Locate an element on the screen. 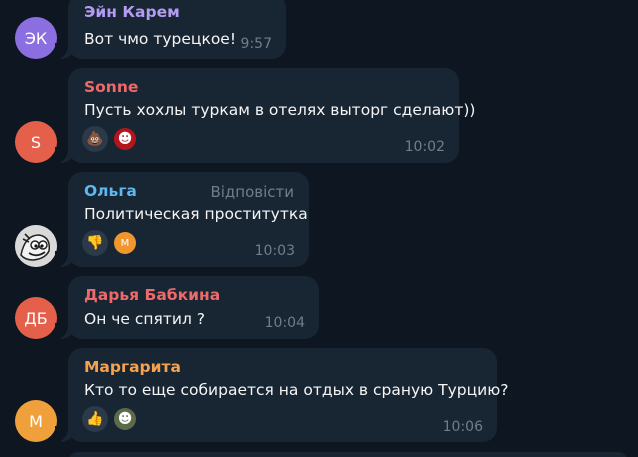  avatar-initials: ЭК is located at coordinates (36, 38).